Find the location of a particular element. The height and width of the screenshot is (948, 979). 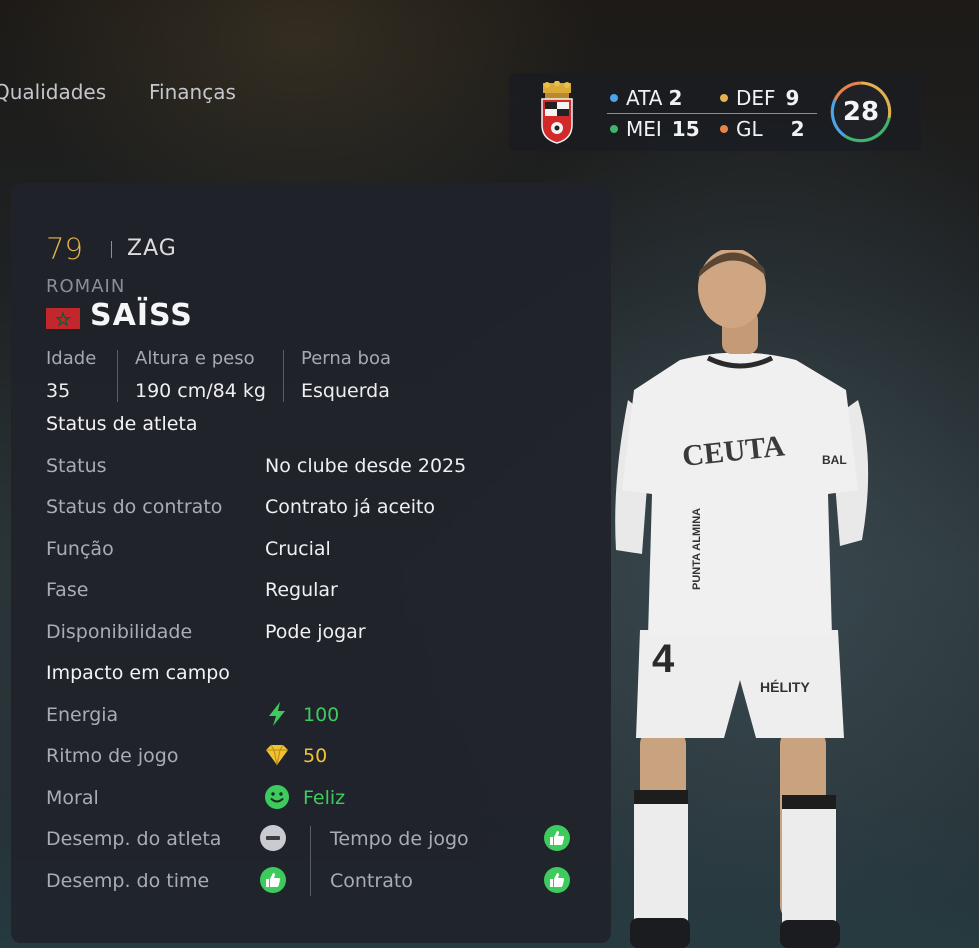

morale-value: Feliz is located at coordinates (324, 798).